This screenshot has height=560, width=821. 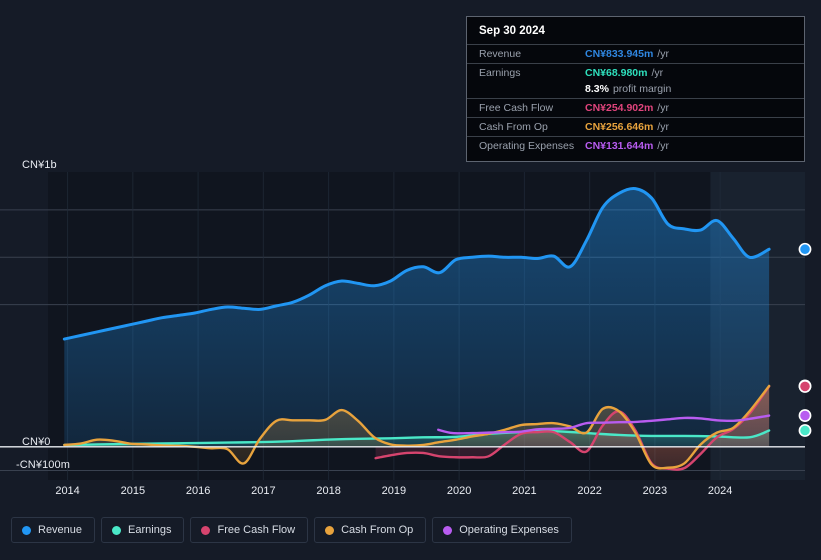 I want to click on legend-item-cash-from-op: Cash From Op, so click(x=370, y=530).